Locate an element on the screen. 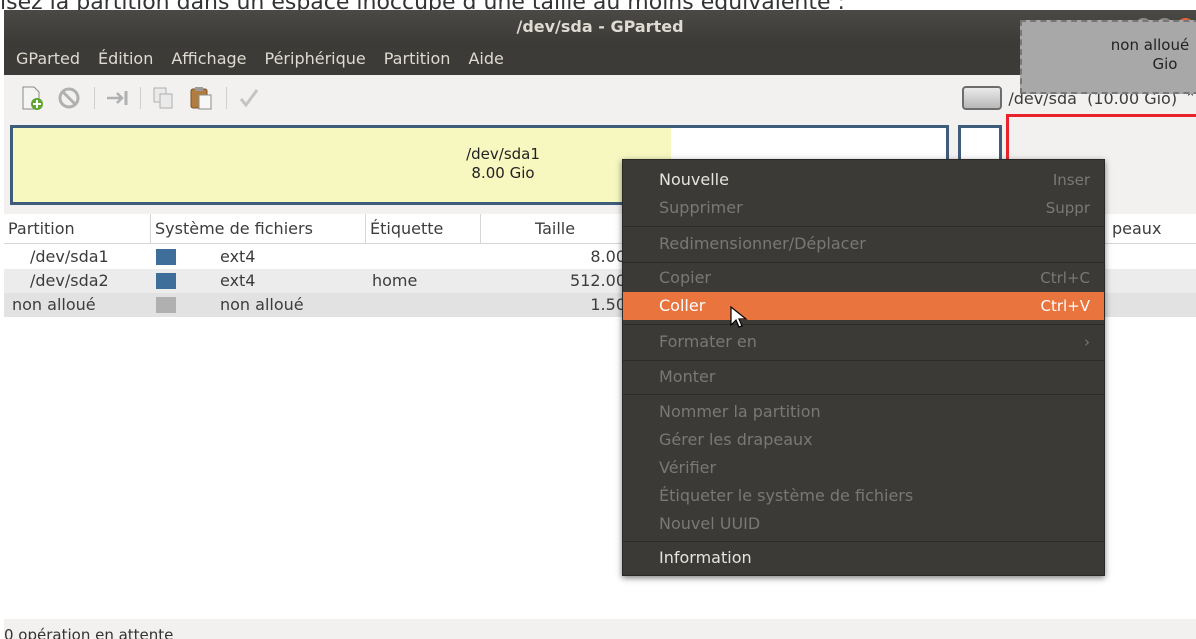 The height and width of the screenshot is (639, 1196). cell-partition: non alloué is located at coordinates (54, 304).